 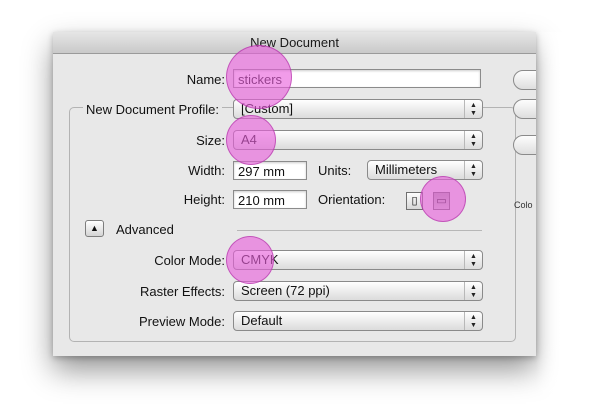 I want to click on units-value: Millimeters, so click(x=406, y=169).